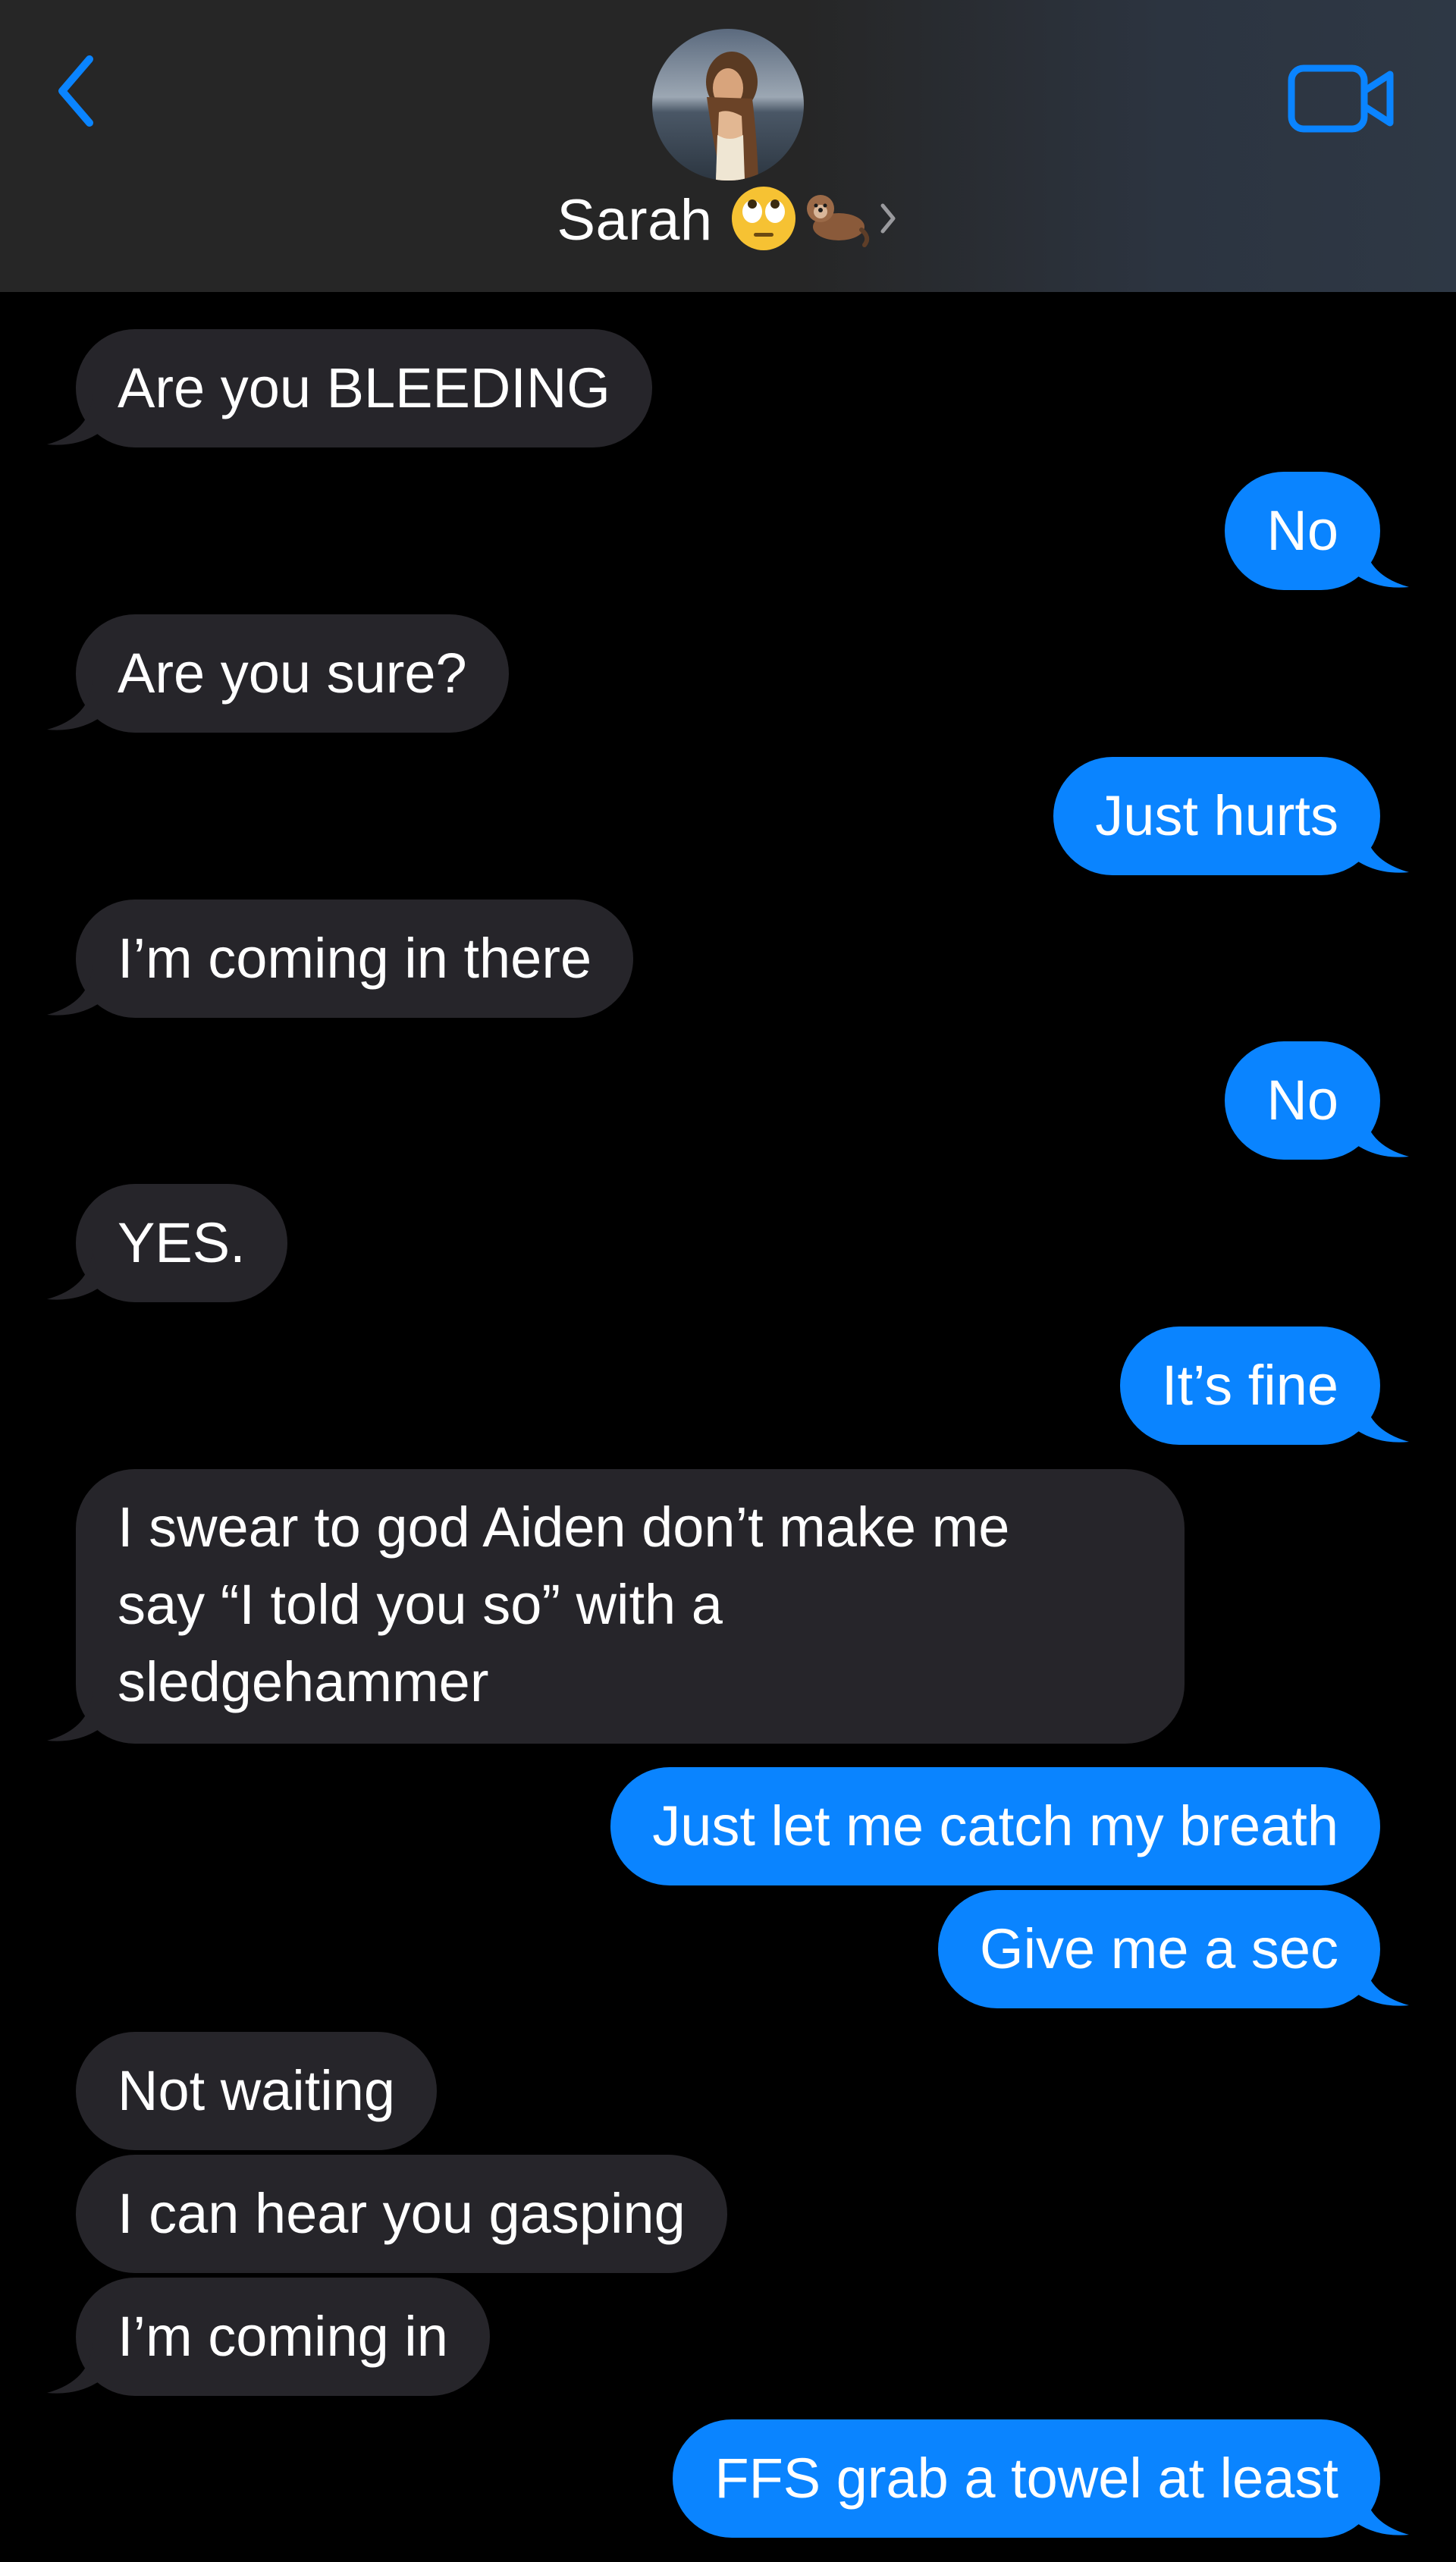 The width and height of the screenshot is (1456, 2562). I want to click on message-bubble-received: I’m coming in, so click(283, 2337).